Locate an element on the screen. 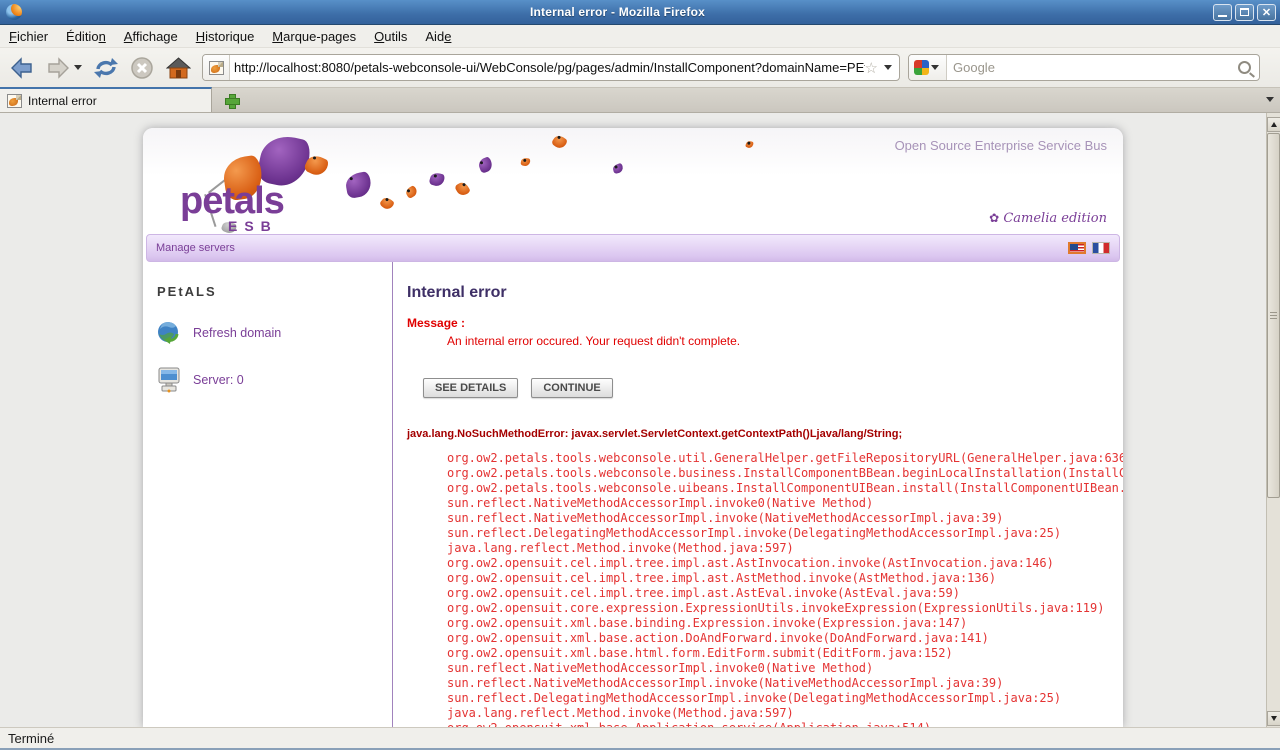 The image size is (1280, 750). tab-strip: Internal error is located at coordinates (640, 100).